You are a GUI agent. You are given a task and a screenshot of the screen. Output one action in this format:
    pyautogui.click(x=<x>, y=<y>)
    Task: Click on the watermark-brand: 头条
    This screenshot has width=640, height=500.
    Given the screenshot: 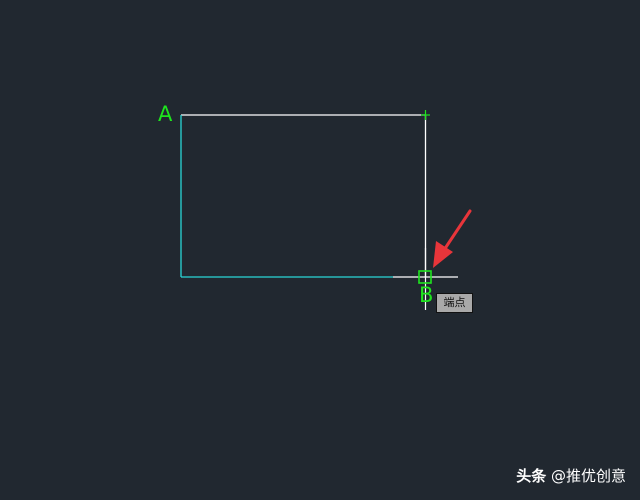 What is the action you would take?
    pyautogui.click(x=531, y=476)
    